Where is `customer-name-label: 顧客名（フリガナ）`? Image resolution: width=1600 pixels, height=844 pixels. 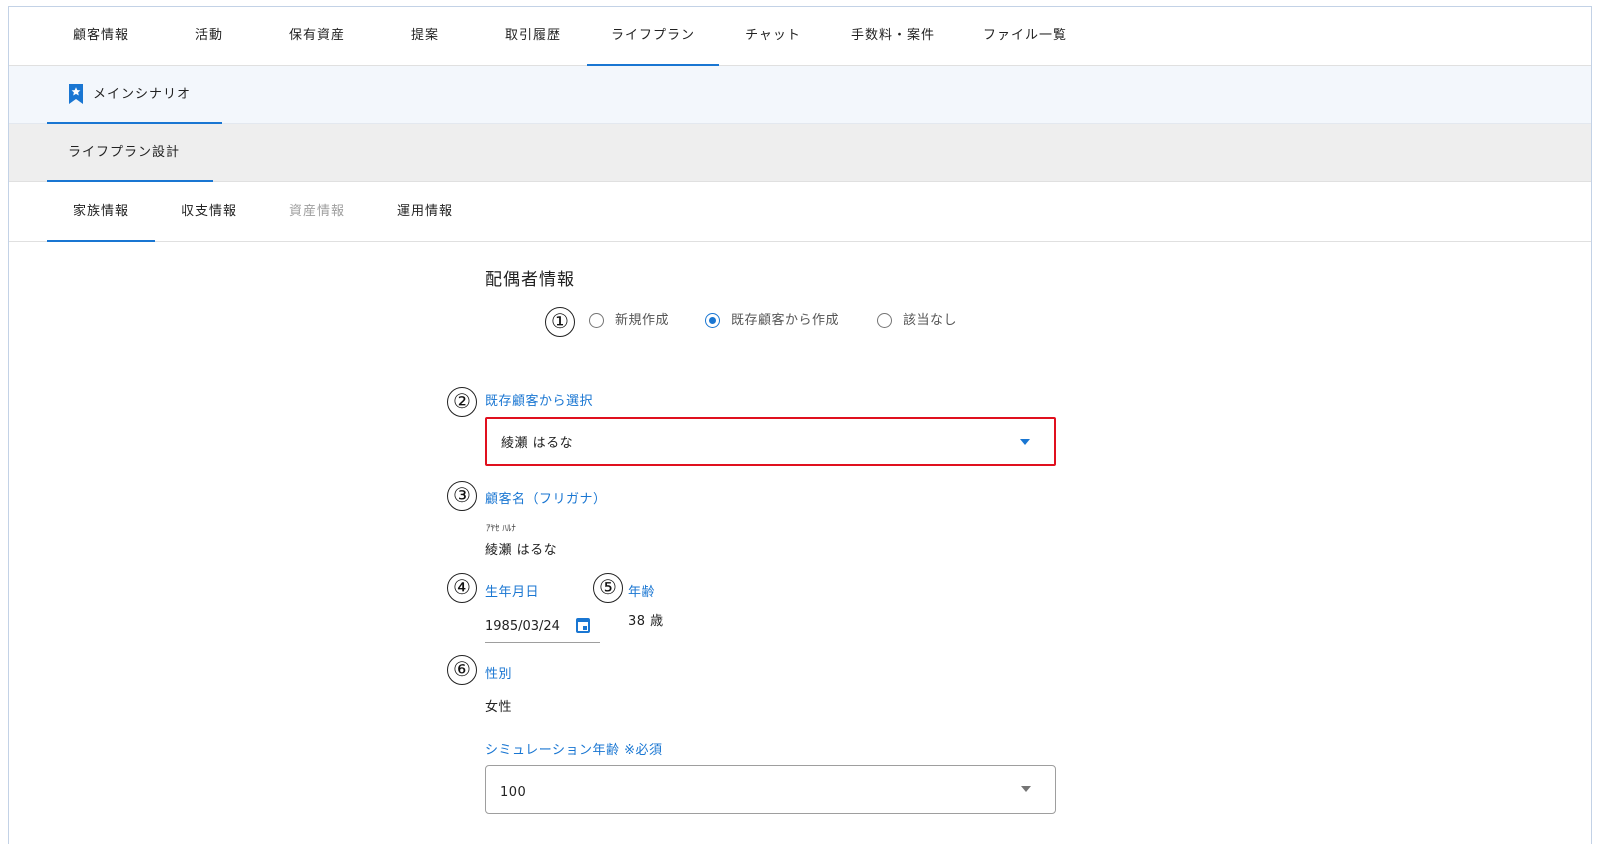 customer-name-label: 顧客名（フリガナ） is located at coordinates (546, 499).